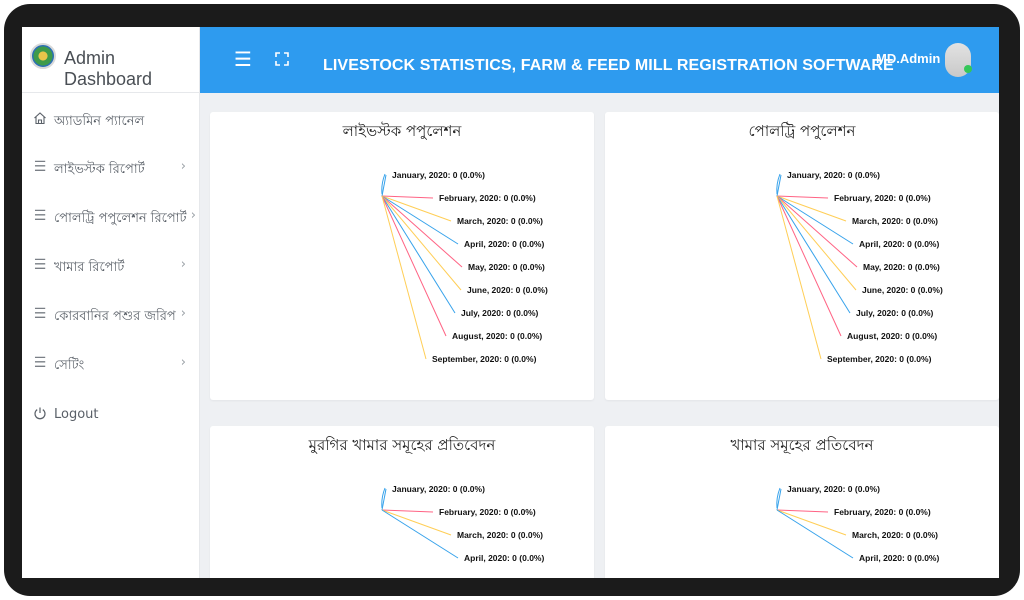 The image size is (1024, 600). I want to click on sidebar-item-livestock-report: ☰ লাইভস্টক রিপোর্ট ›, so click(111, 168).